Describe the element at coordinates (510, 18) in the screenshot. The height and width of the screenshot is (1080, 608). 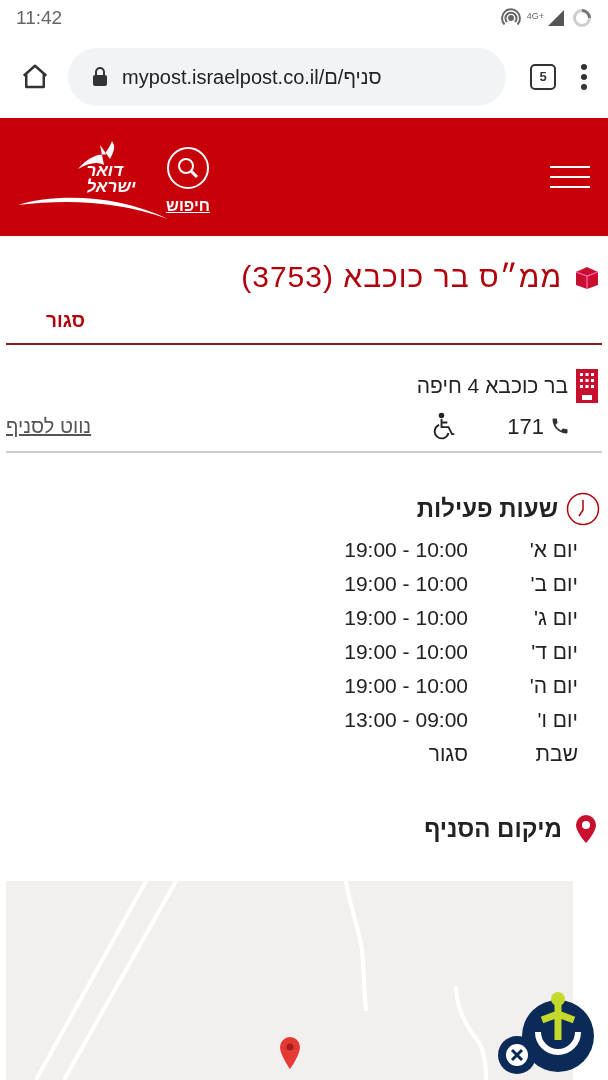
I see `hotspot-icon` at that location.